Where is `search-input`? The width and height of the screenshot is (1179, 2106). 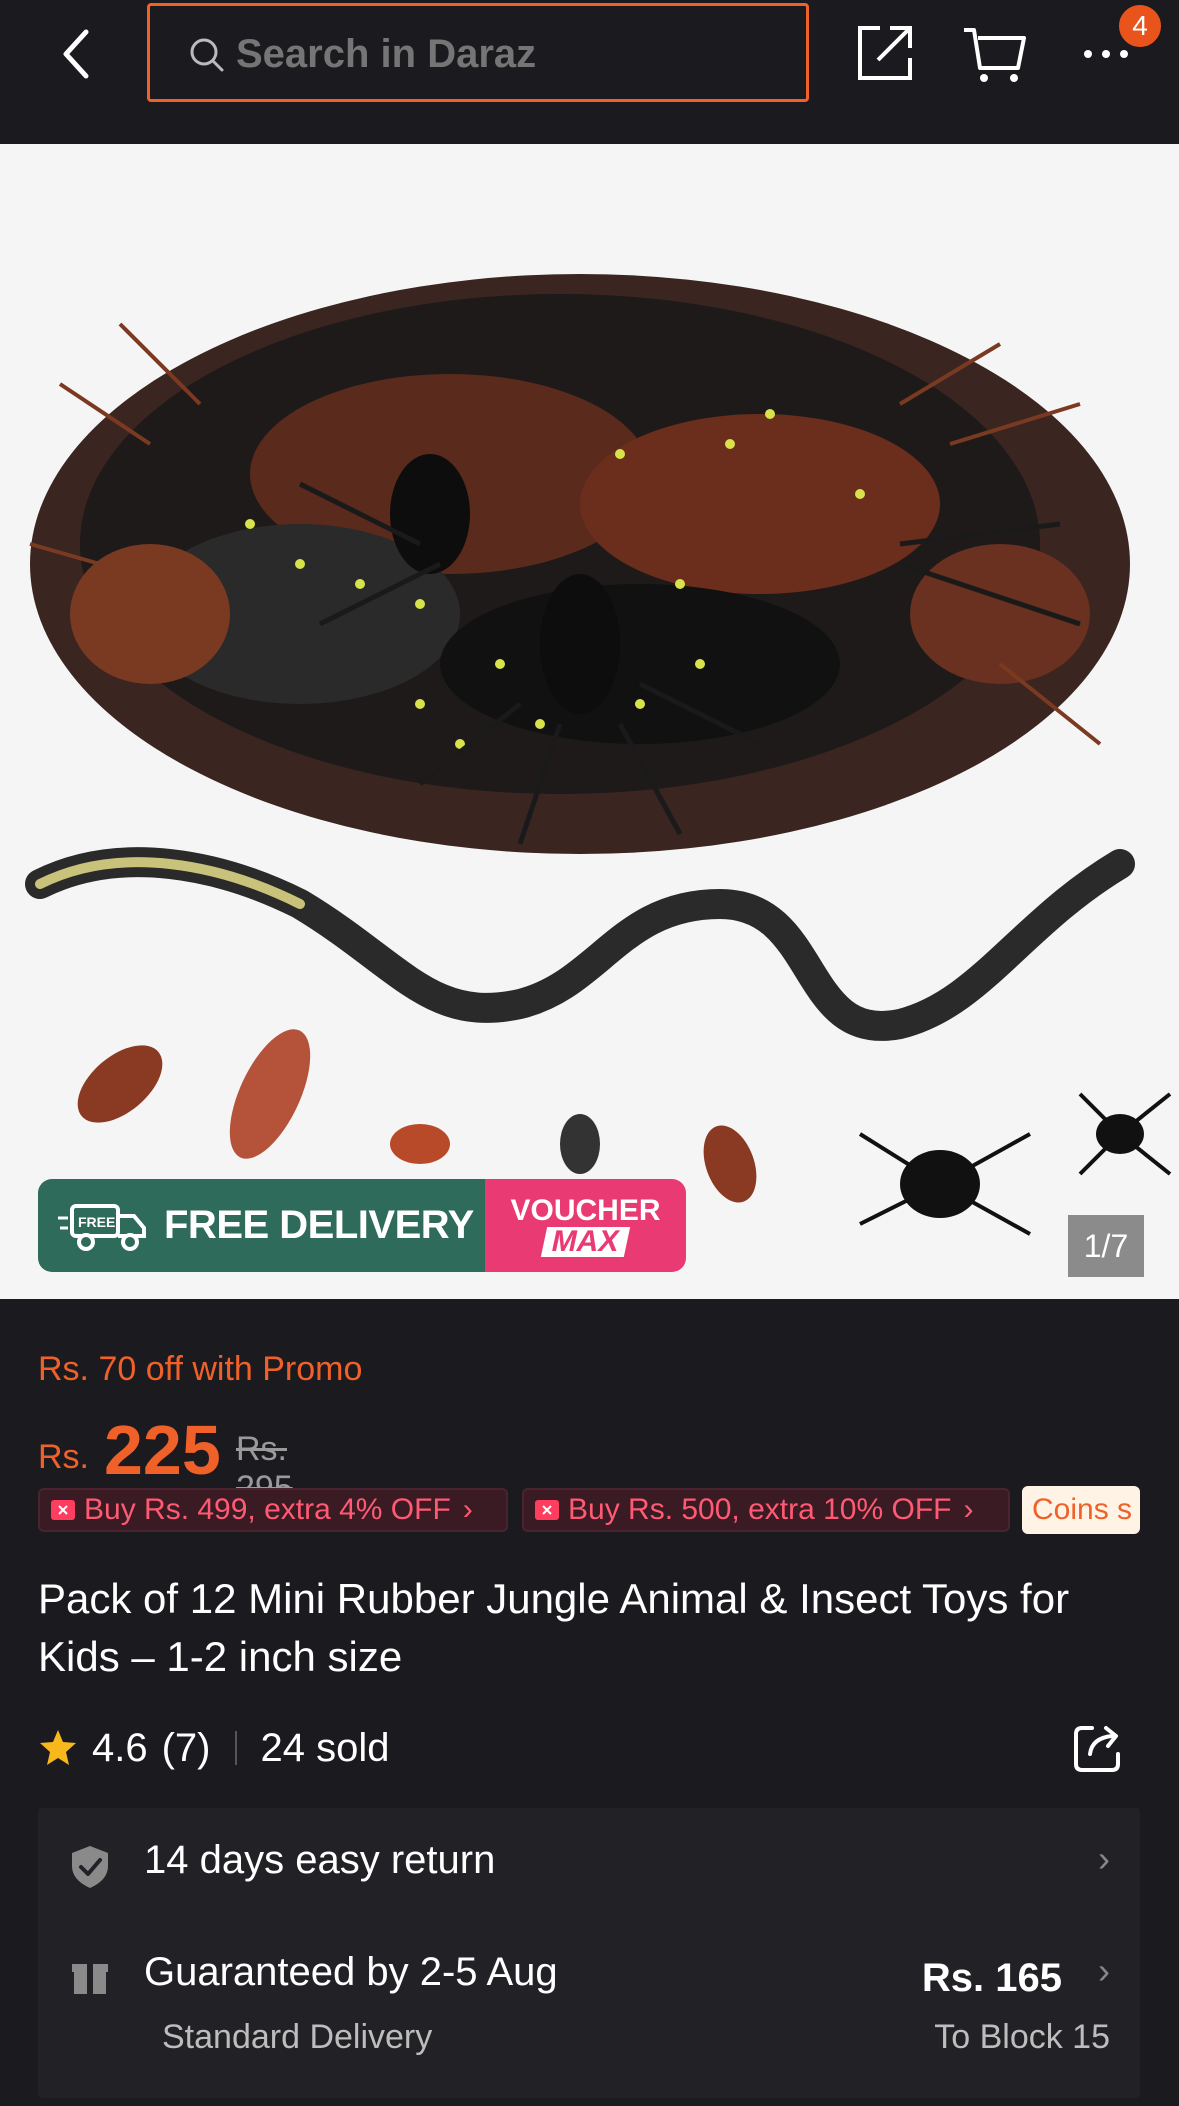 search-input is located at coordinates (506, 54).